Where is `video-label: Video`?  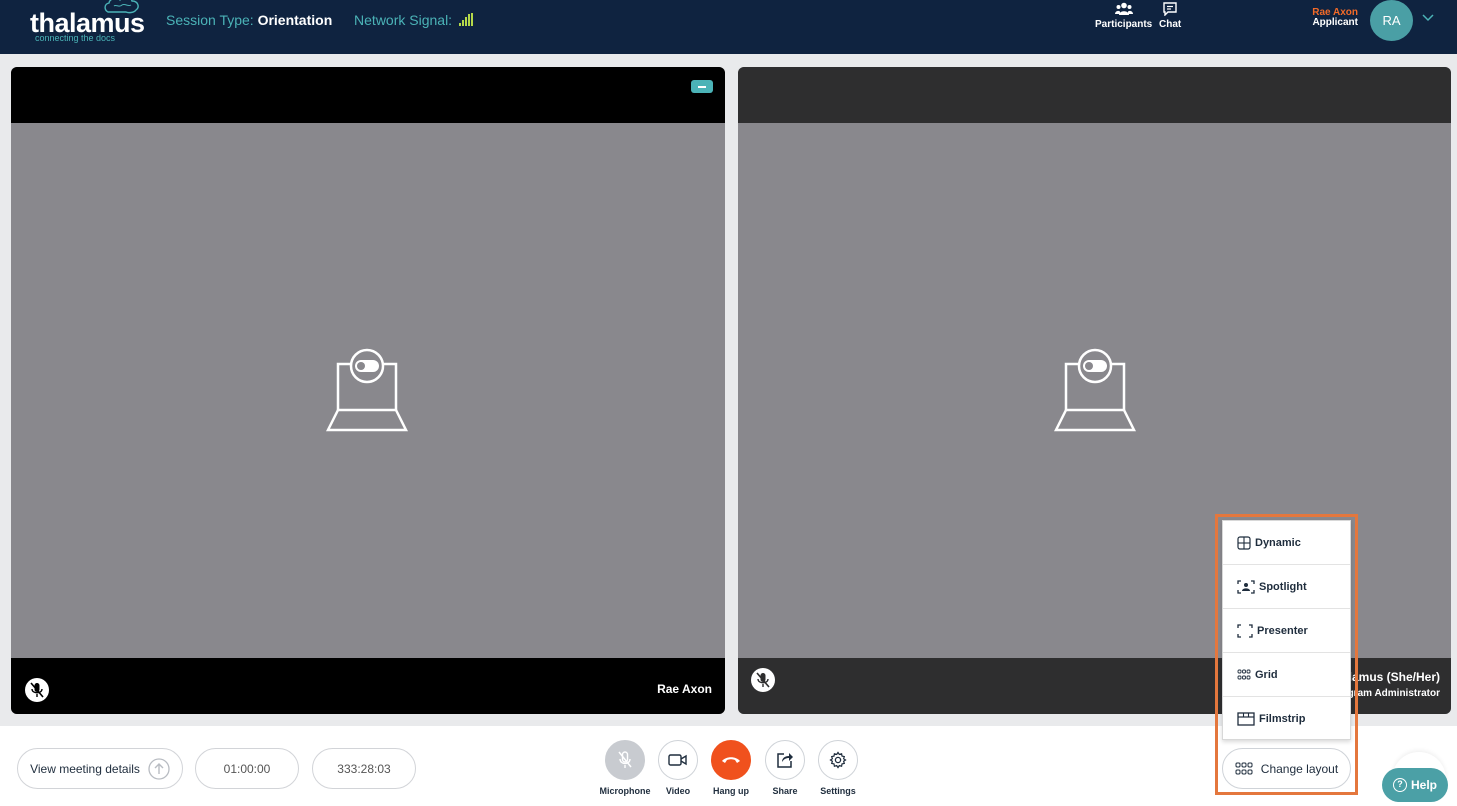
video-label: Video is located at coordinates (678, 791).